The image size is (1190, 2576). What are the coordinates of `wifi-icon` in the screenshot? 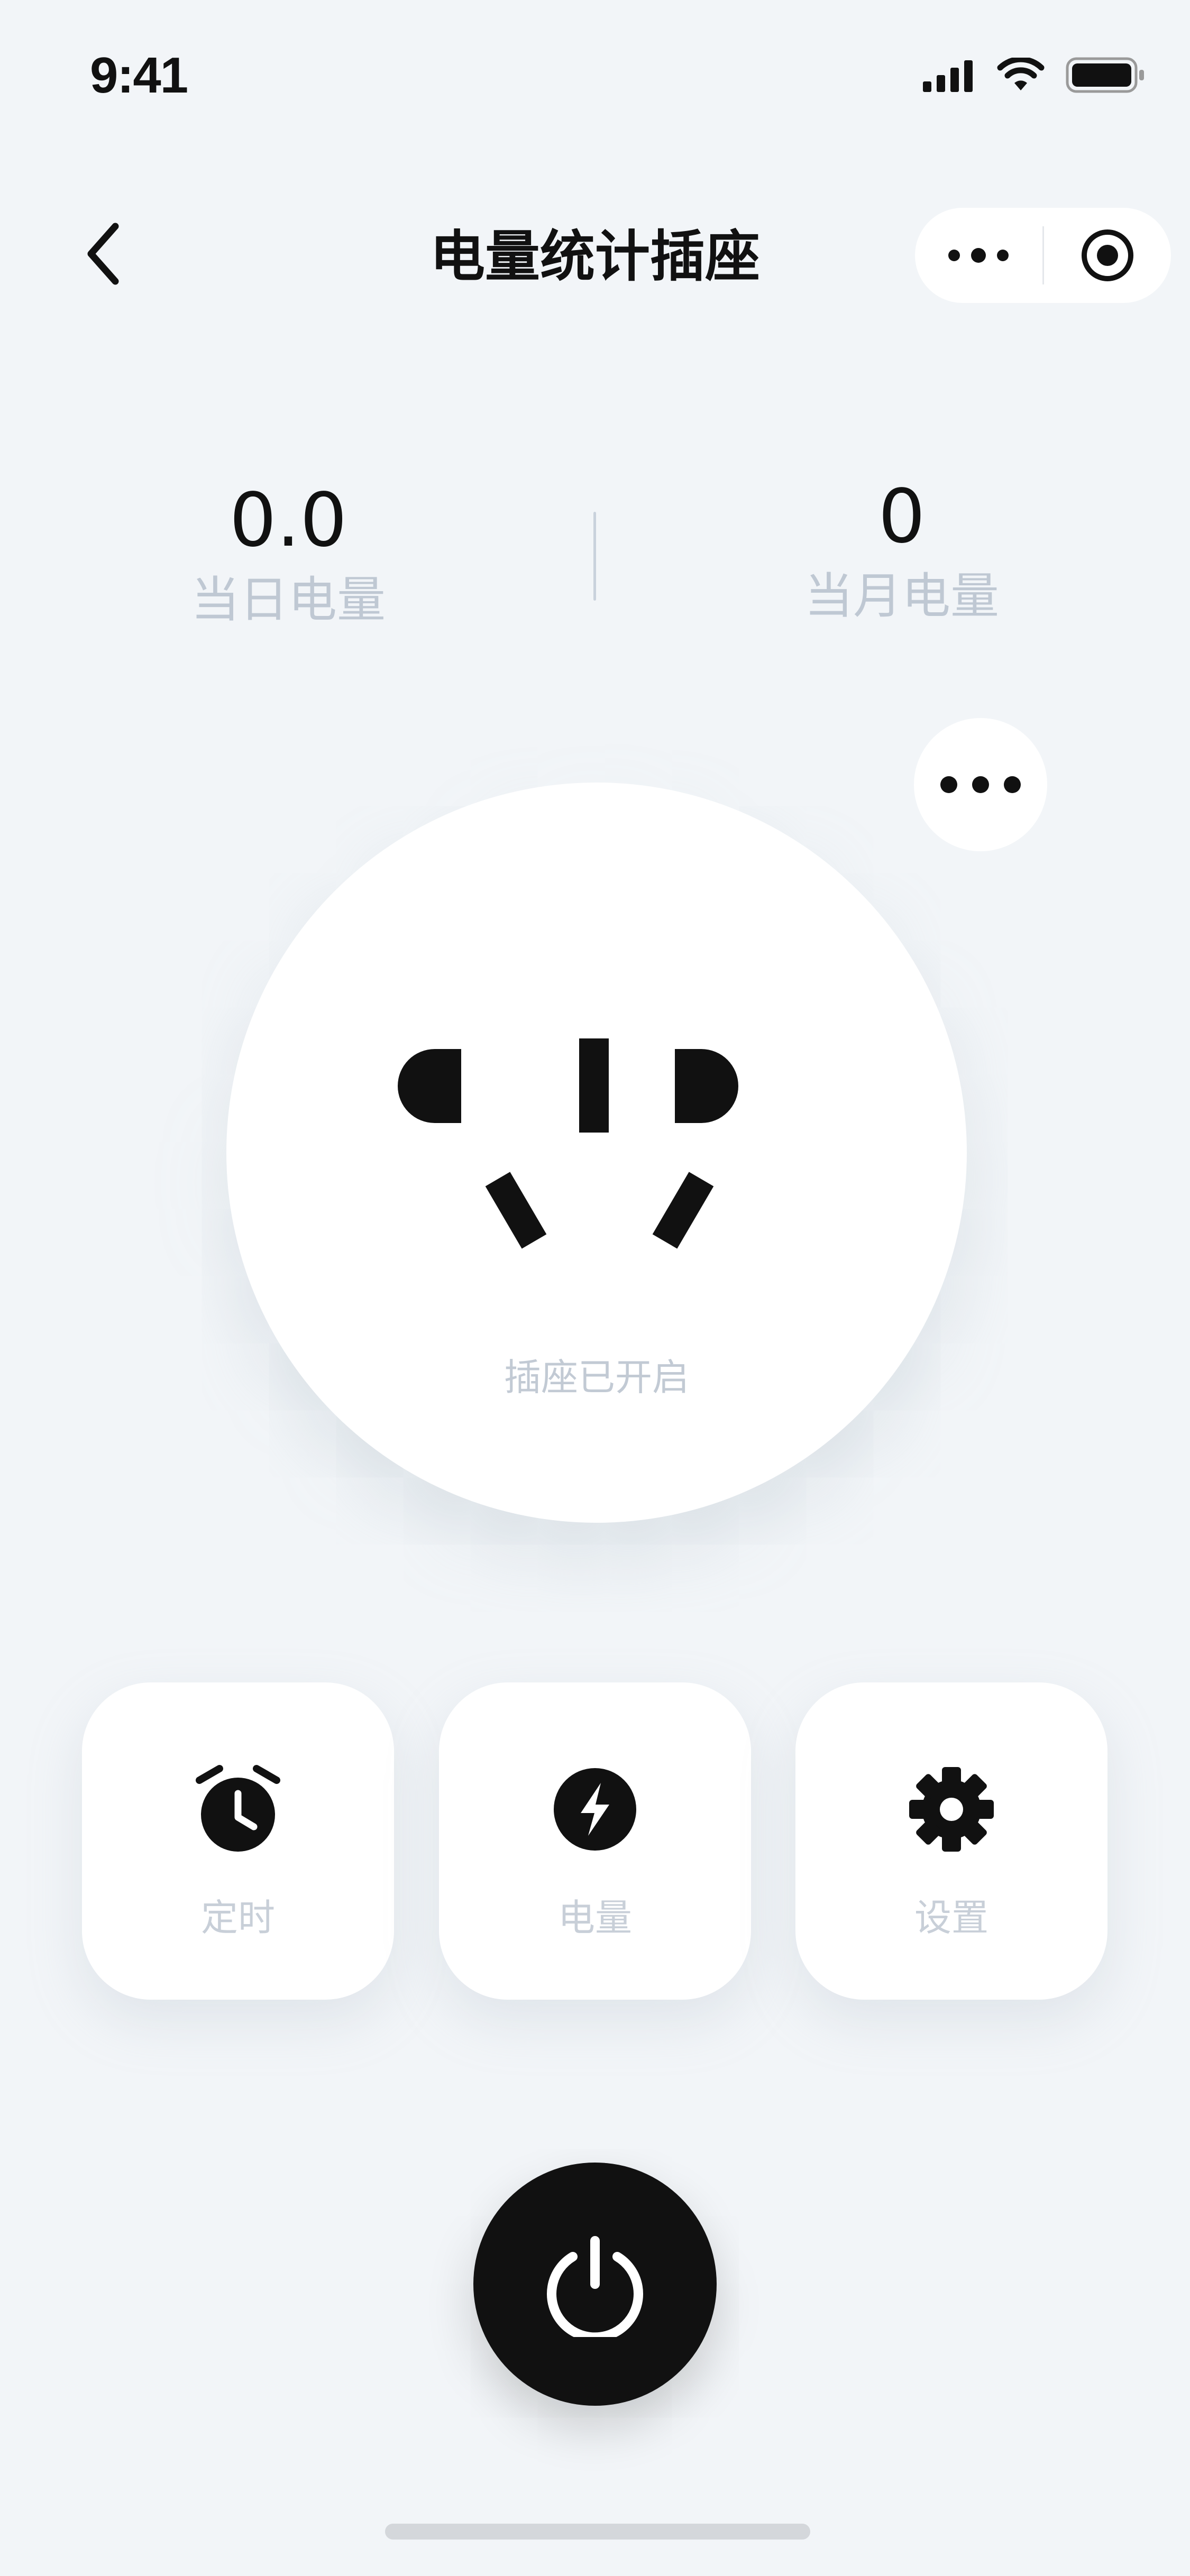 It's located at (1021, 74).